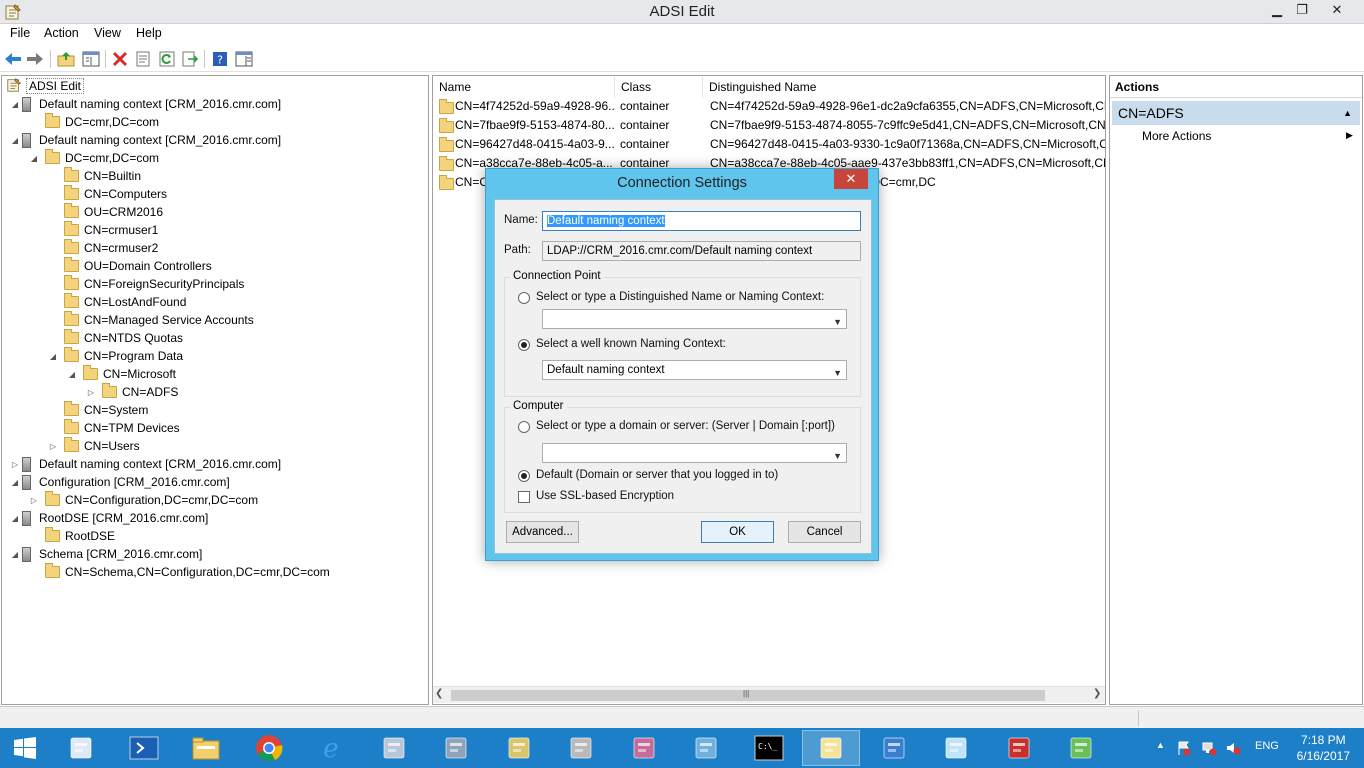 Image resolution: width=1364 pixels, height=768 pixels. What do you see at coordinates (114, 428) in the screenshot?
I see `tree-node: CN=TPM Devices` at bounding box center [114, 428].